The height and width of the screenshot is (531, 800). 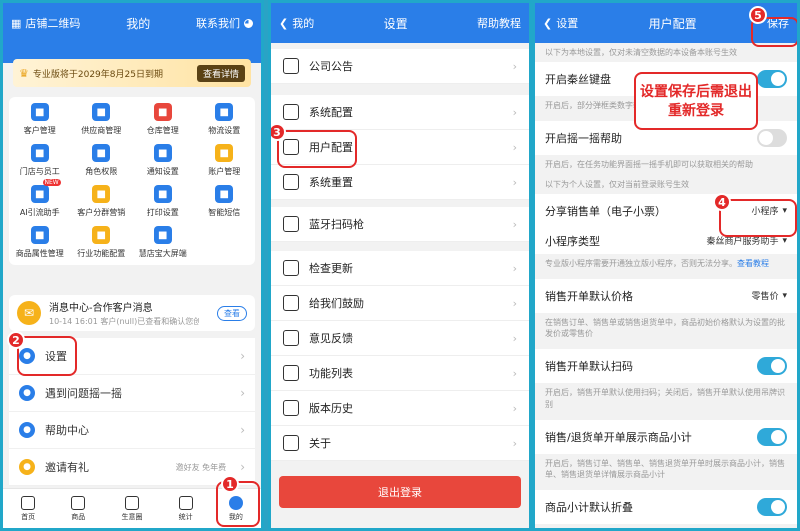 I want to click on tab-item: 生意圈, so click(x=132, y=508).